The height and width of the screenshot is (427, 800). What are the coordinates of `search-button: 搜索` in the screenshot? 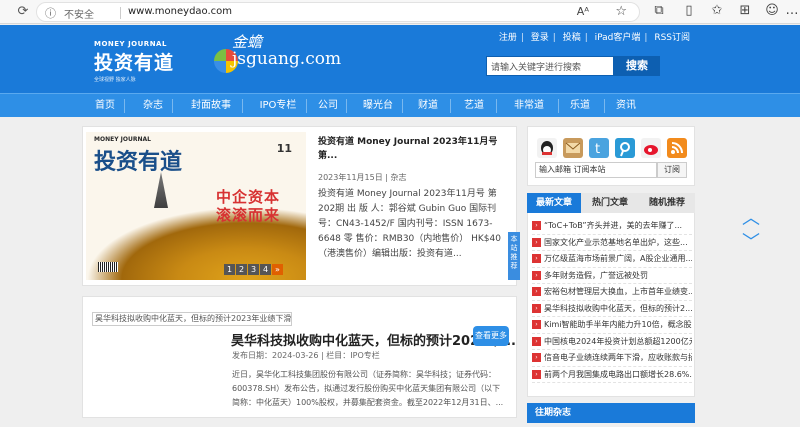 It's located at (637, 66).